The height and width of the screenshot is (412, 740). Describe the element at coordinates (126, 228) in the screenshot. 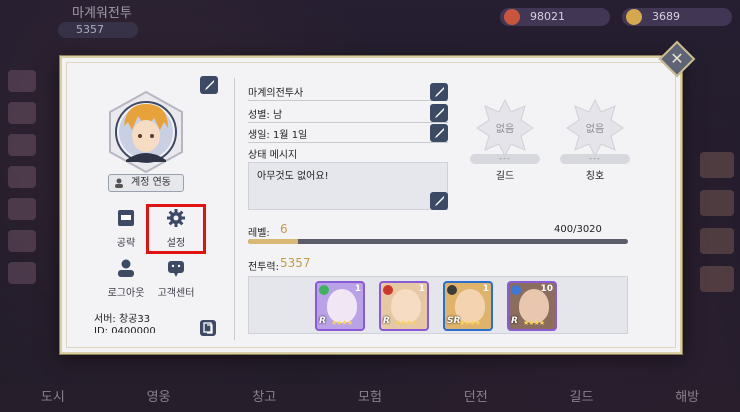

I see `guide-menu-item: 공략` at that location.